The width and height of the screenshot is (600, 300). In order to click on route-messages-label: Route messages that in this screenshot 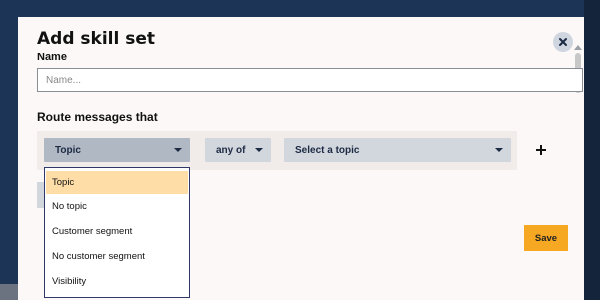, I will do `click(97, 117)`.